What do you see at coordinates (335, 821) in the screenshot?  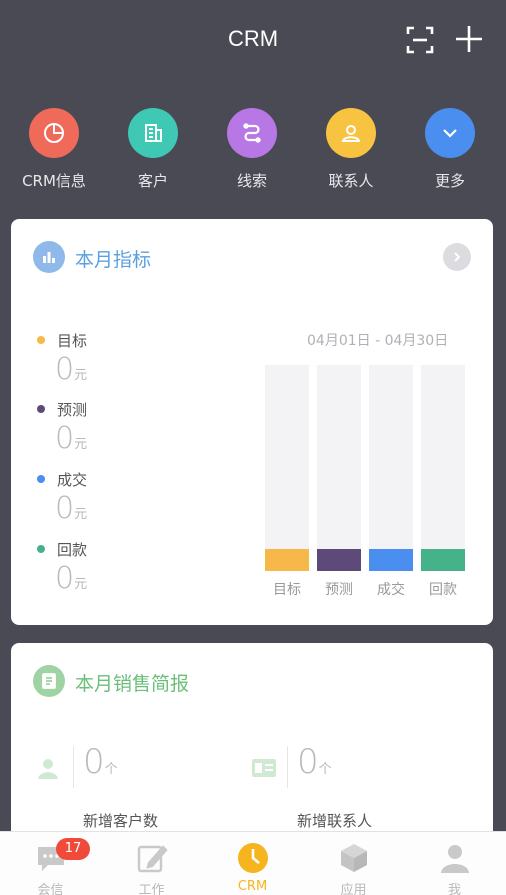 I see `stat-label: 新增联系人` at bounding box center [335, 821].